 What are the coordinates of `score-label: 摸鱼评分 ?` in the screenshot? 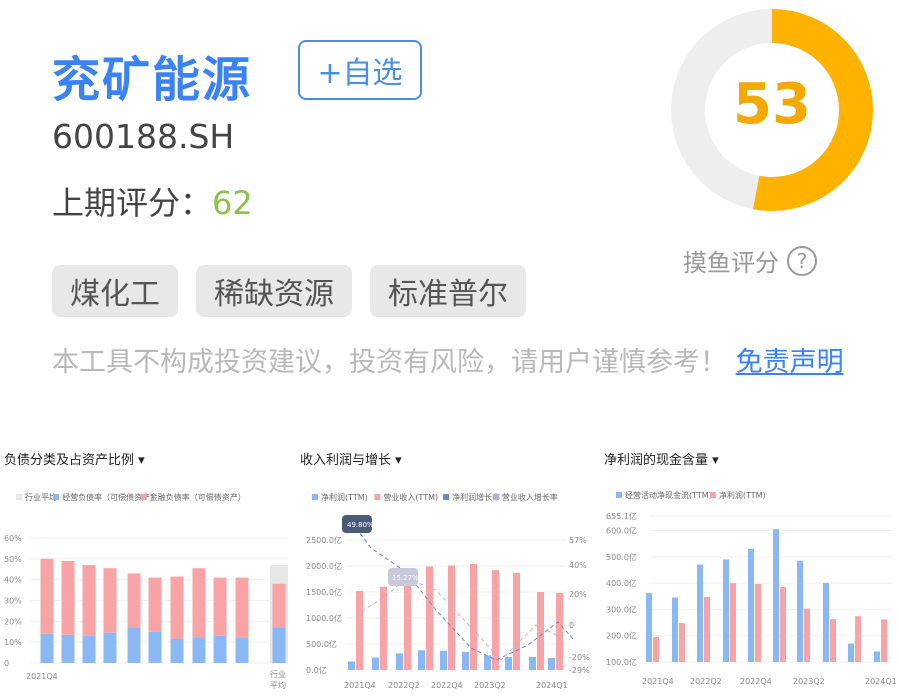 It's located at (750, 260).